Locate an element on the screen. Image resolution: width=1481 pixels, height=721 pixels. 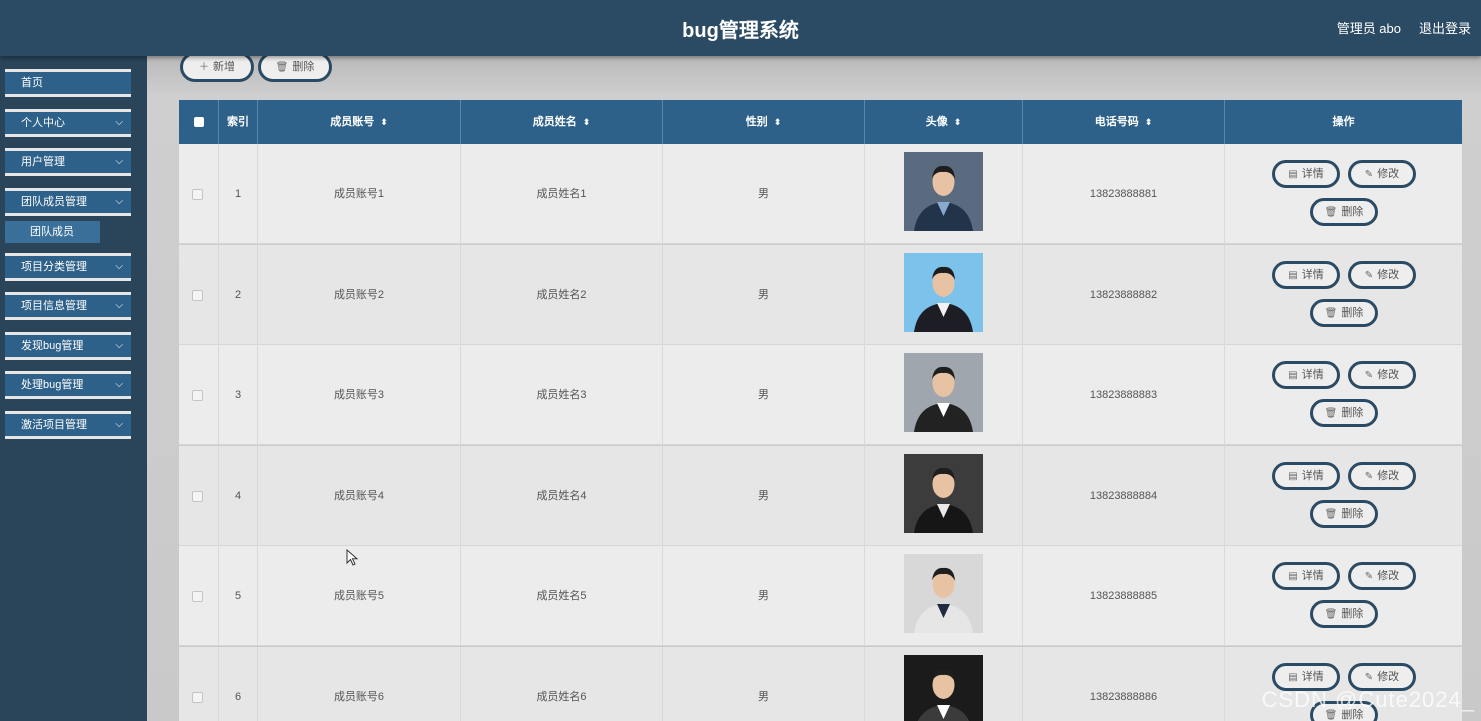
select-all-cell is located at coordinates (199, 122).